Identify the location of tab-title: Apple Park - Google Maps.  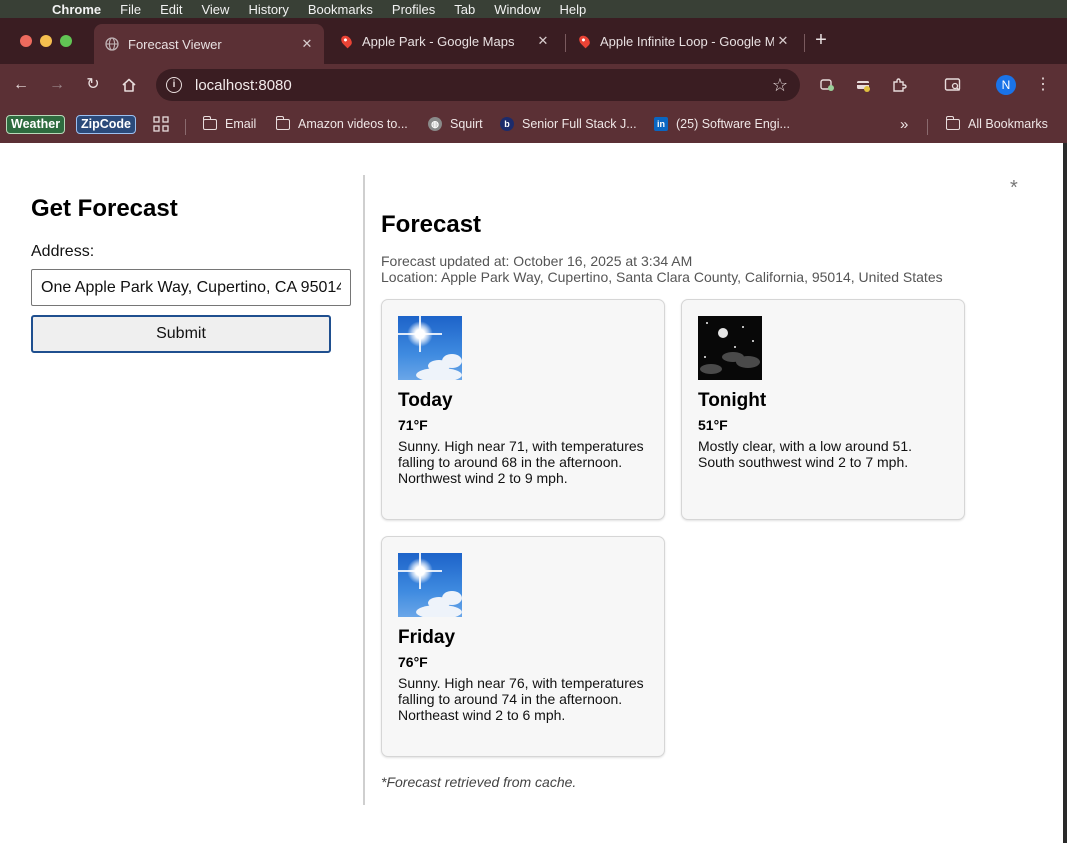
(438, 41).